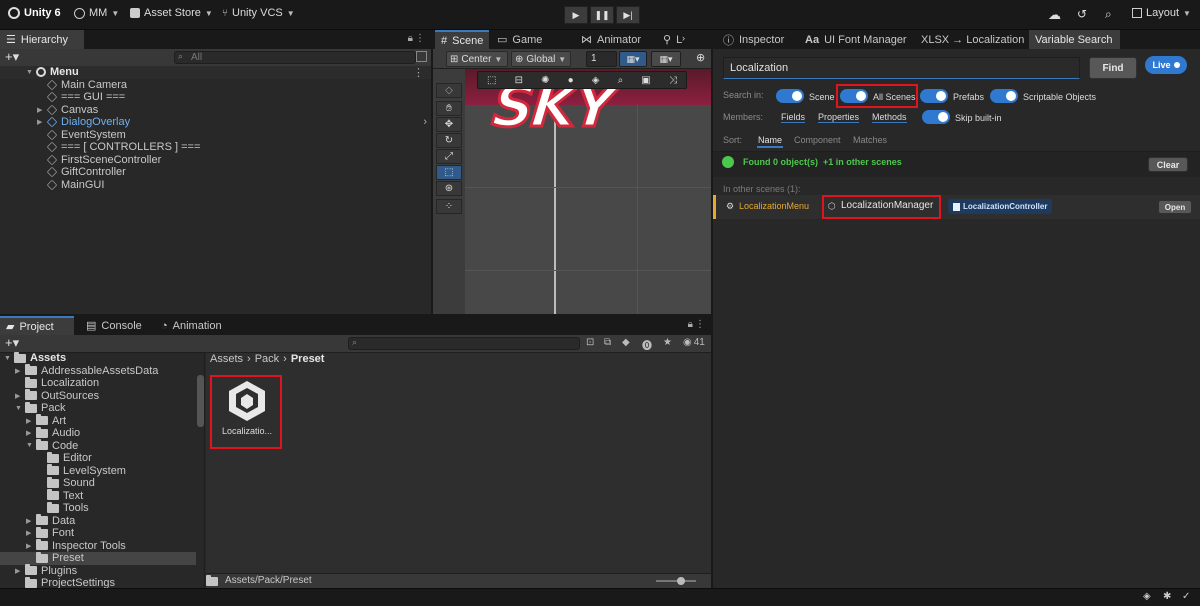 This screenshot has width=1200, height=606. Describe the element at coordinates (98, 421) in the screenshot. I see `folder-tree-item: ▶ Art` at that location.